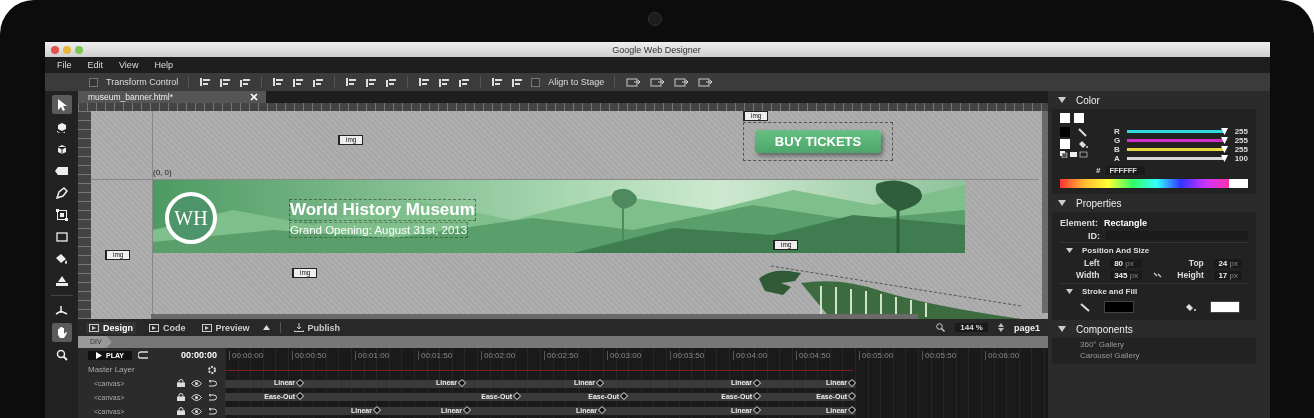 This screenshot has width=1314, height=418. What do you see at coordinates (198, 355) in the screenshot?
I see `current-time: 00:00:00` at bounding box center [198, 355].